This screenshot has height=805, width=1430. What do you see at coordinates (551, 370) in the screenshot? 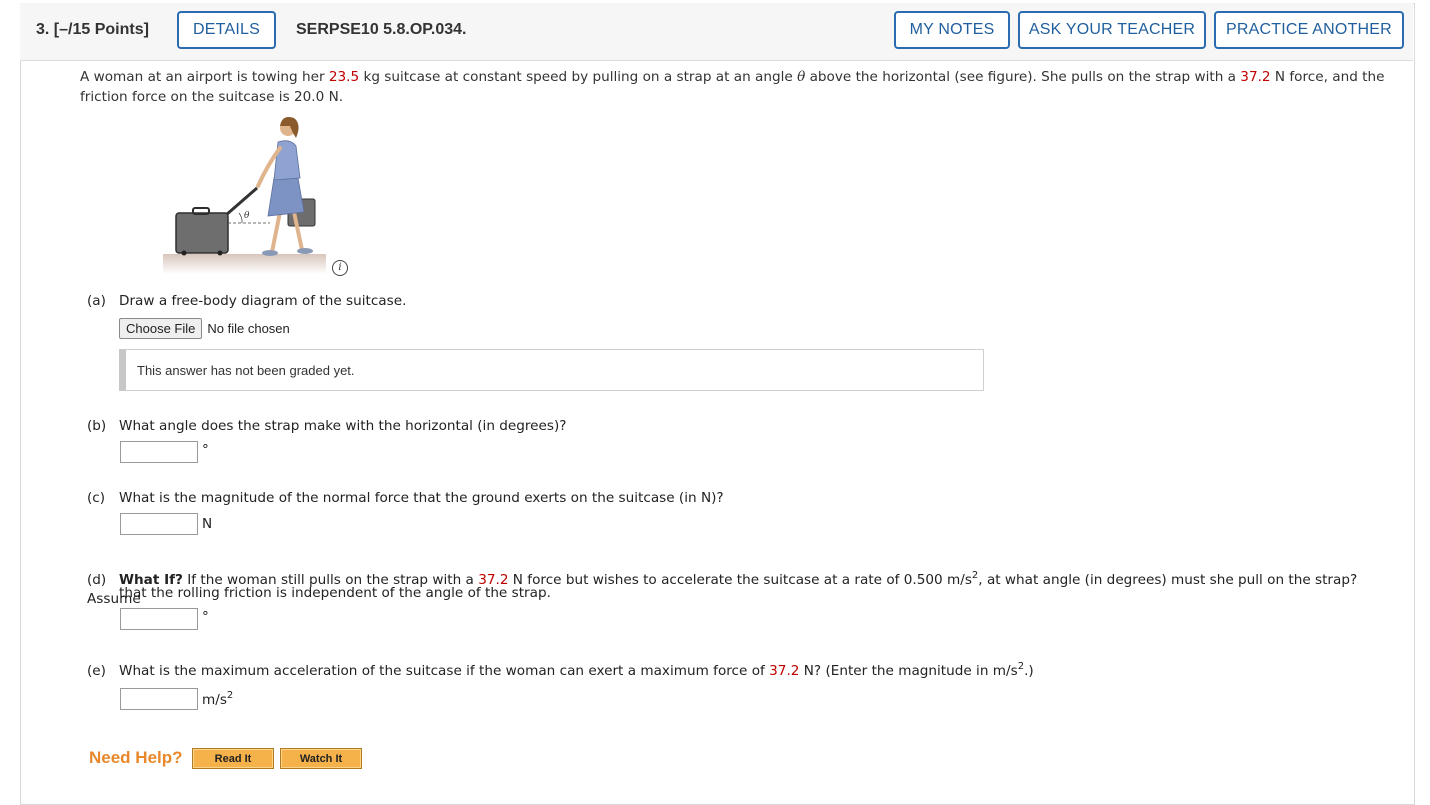
I see `graded-status-box: This answer has not been graded yet.` at bounding box center [551, 370].